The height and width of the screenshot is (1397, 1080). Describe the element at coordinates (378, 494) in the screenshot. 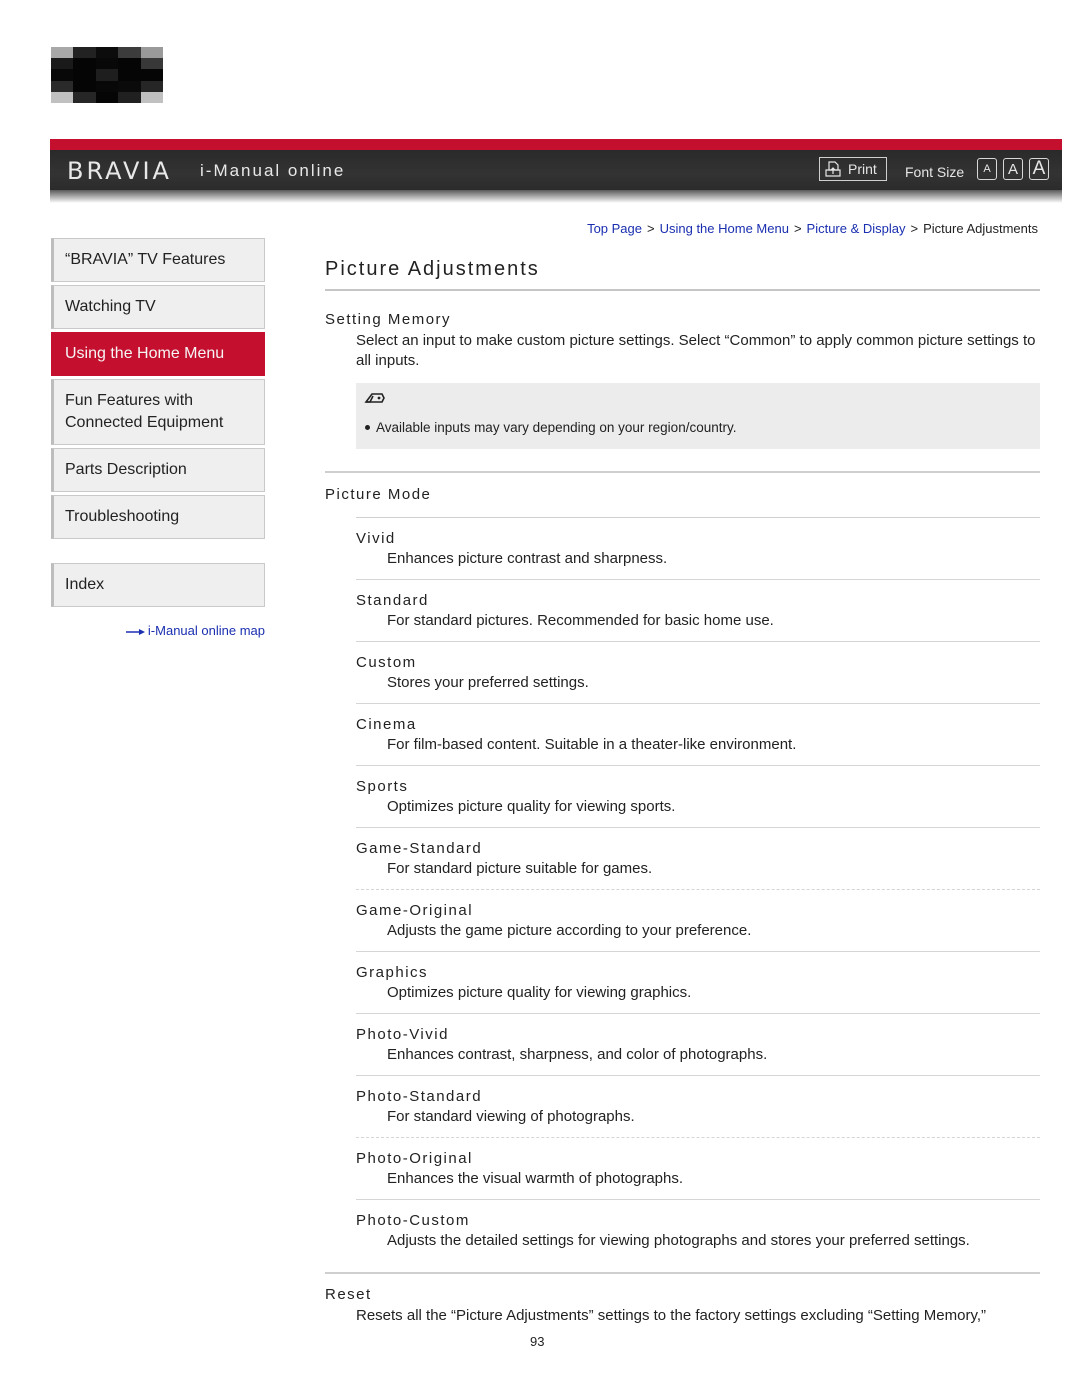

I see `picture-mode-title: Picture Mode` at that location.